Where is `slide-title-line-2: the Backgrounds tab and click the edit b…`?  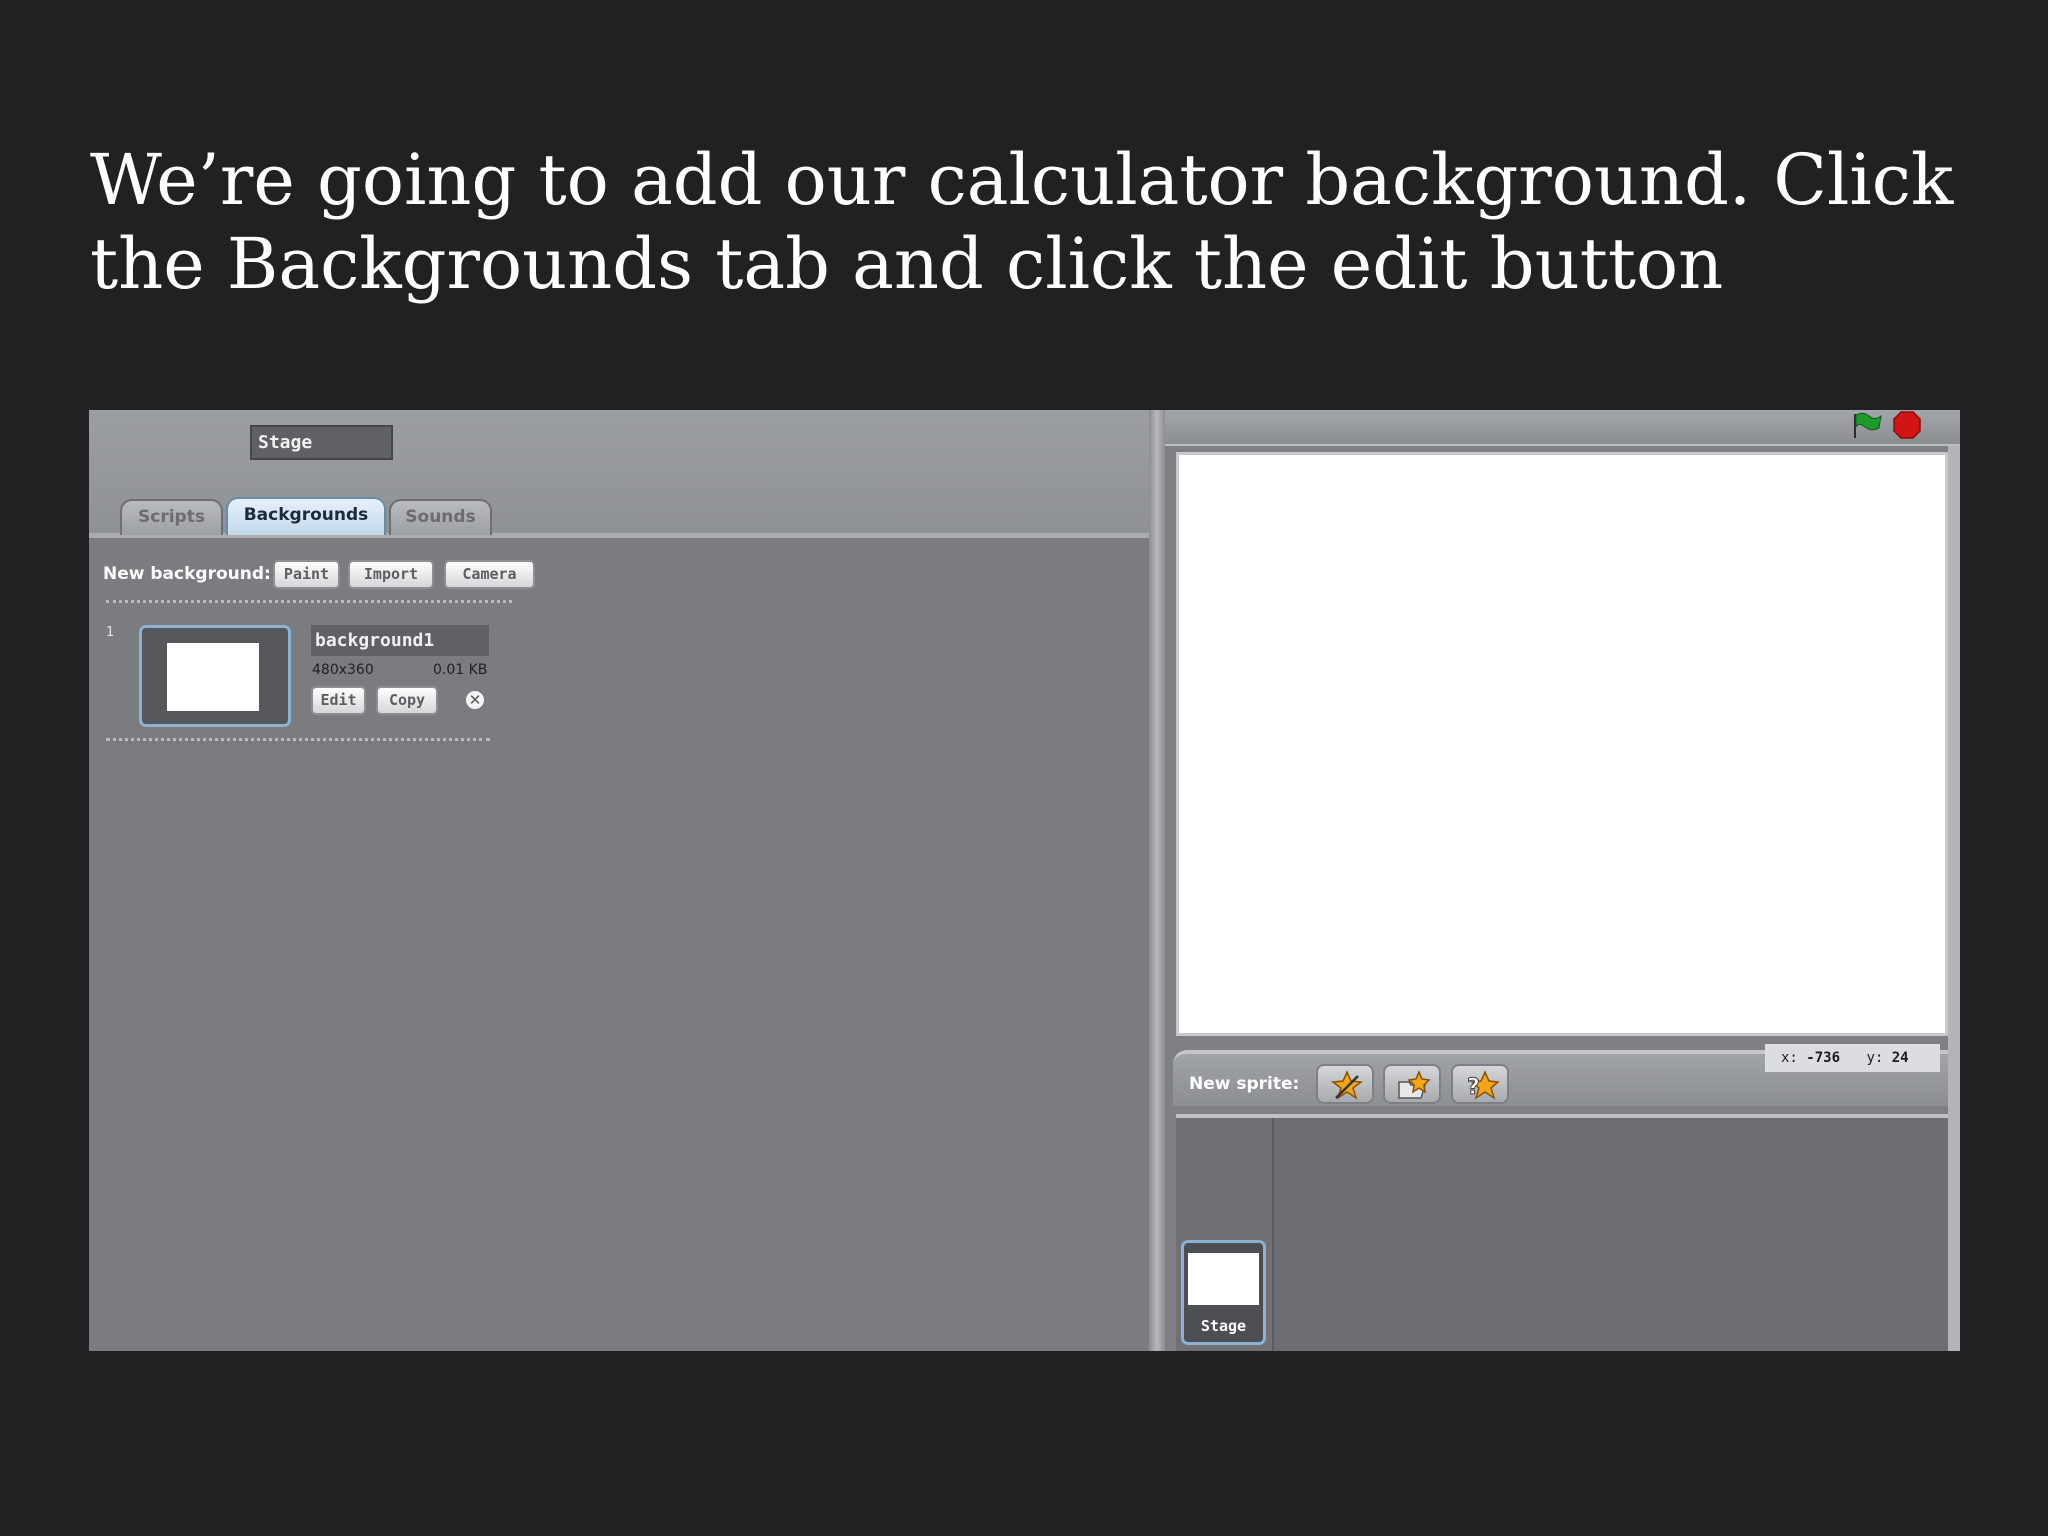 slide-title-line-2: the Backgrounds tab and click the edit b… is located at coordinates (907, 264).